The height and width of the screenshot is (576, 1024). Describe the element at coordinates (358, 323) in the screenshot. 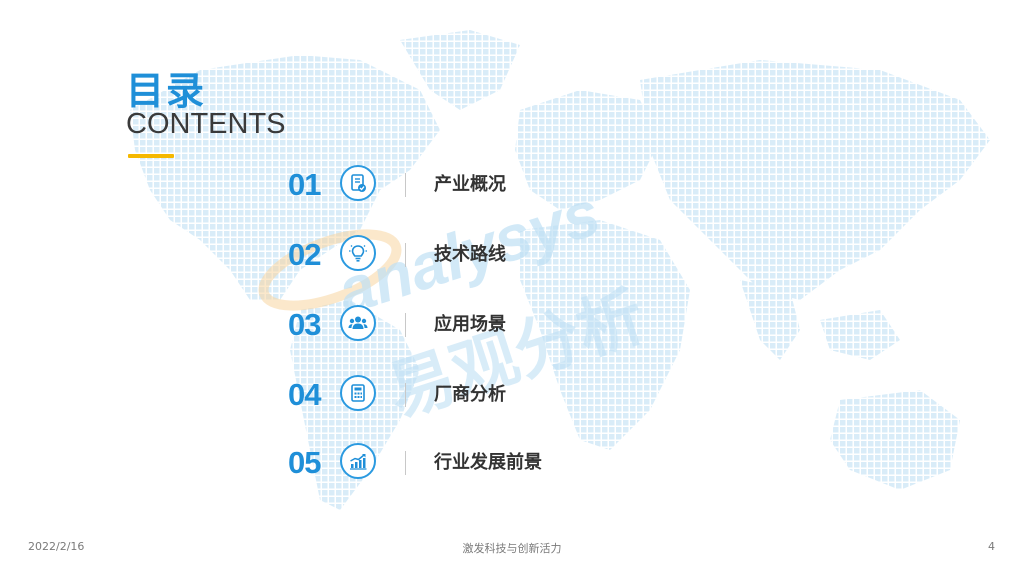

I see `users-group-icon` at that location.